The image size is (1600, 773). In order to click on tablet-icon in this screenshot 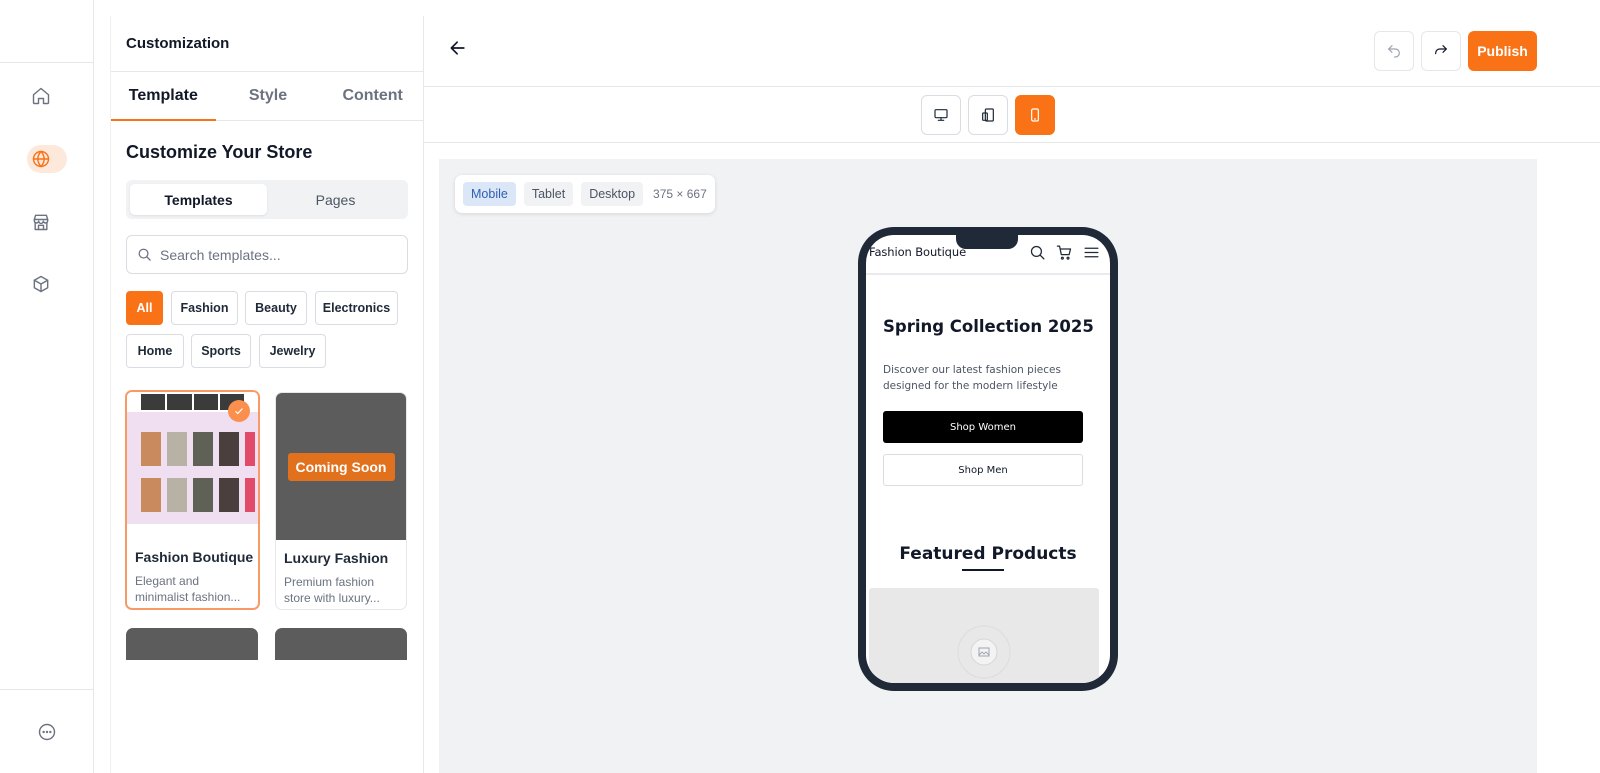, I will do `click(988, 115)`.